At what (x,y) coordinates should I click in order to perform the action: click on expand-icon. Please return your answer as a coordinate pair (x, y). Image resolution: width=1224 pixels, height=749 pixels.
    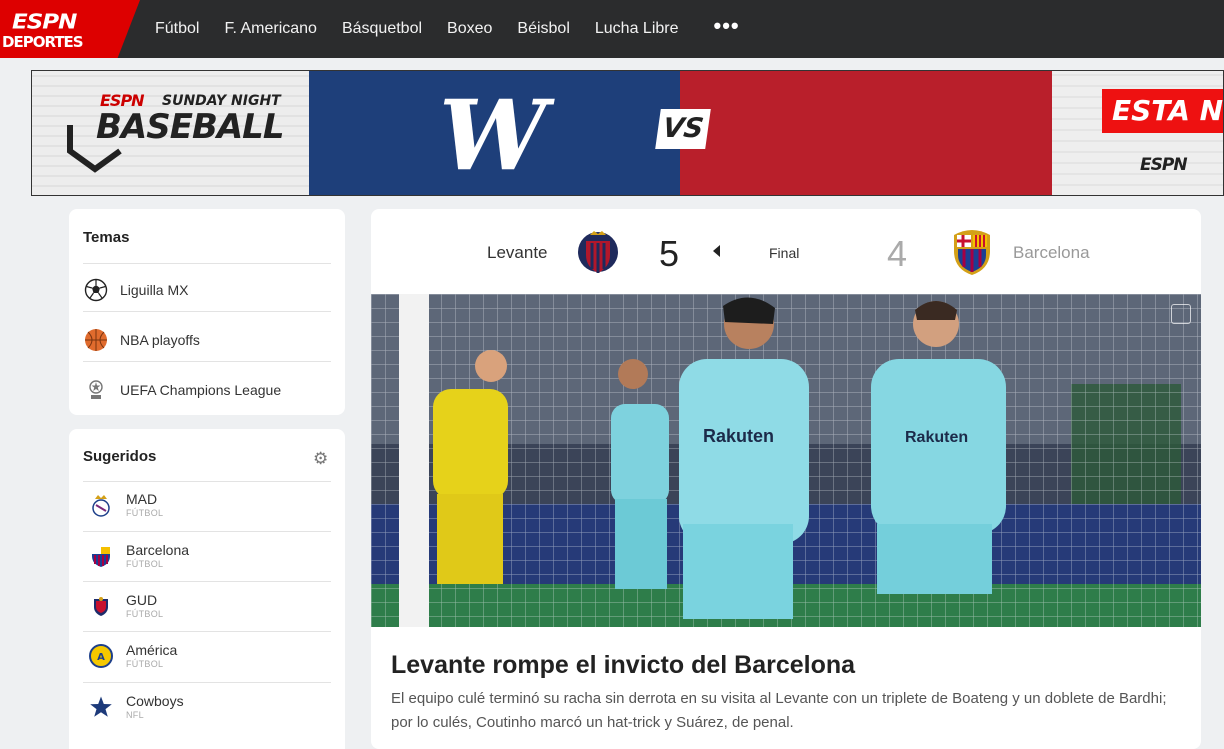
    Looking at the image, I should click on (1181, 314).